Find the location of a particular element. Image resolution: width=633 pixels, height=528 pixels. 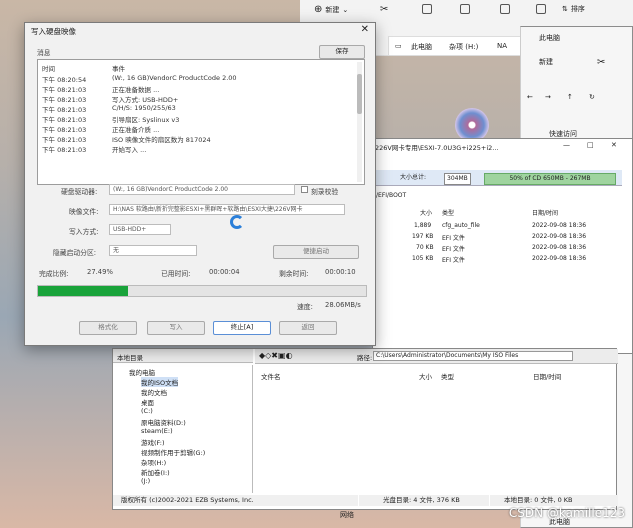

stop-button: 终止[A] is located at coordinates (242, 328).